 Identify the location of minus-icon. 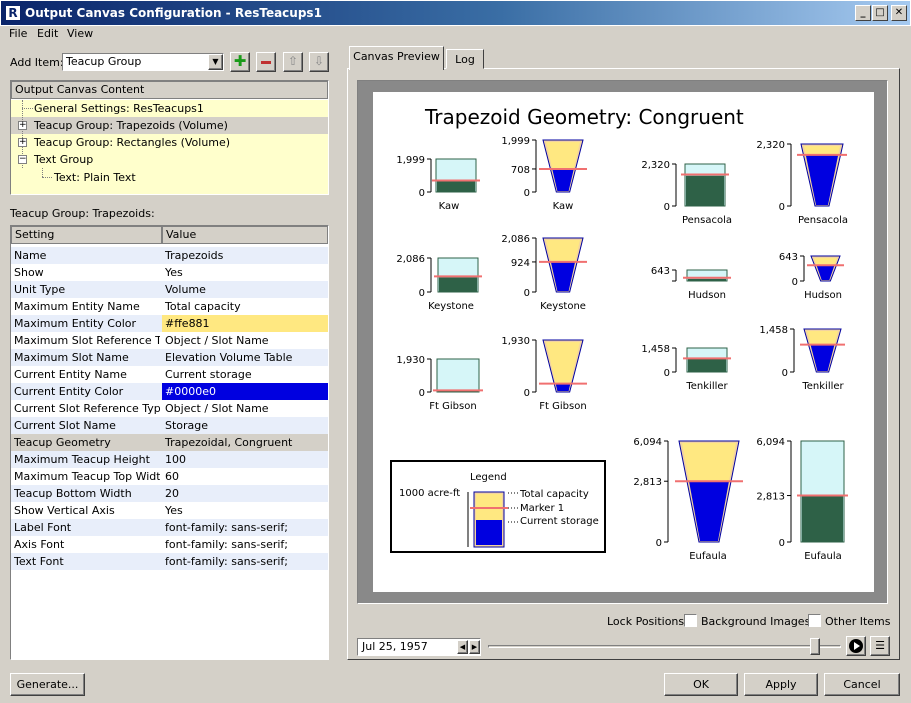
(266, 62).